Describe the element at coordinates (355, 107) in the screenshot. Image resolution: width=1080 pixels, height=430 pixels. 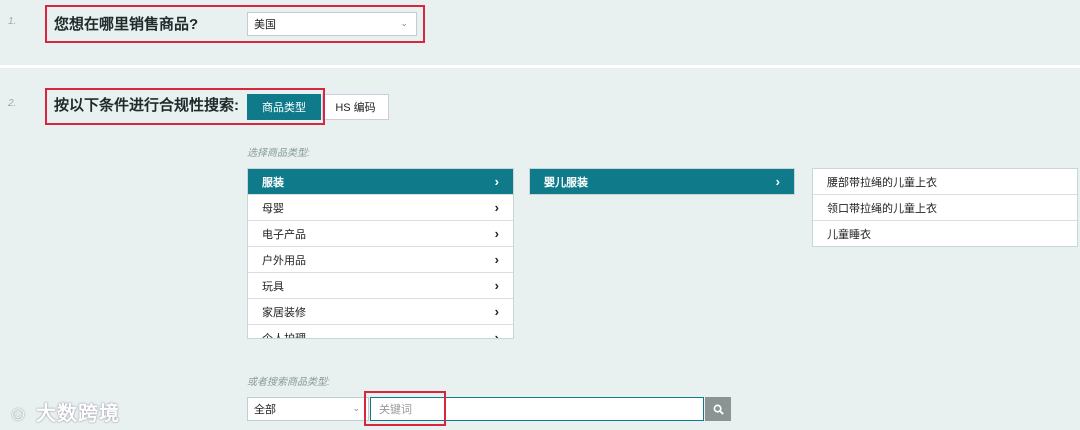
I see `tab-hs-code: HS 编码` at that location.